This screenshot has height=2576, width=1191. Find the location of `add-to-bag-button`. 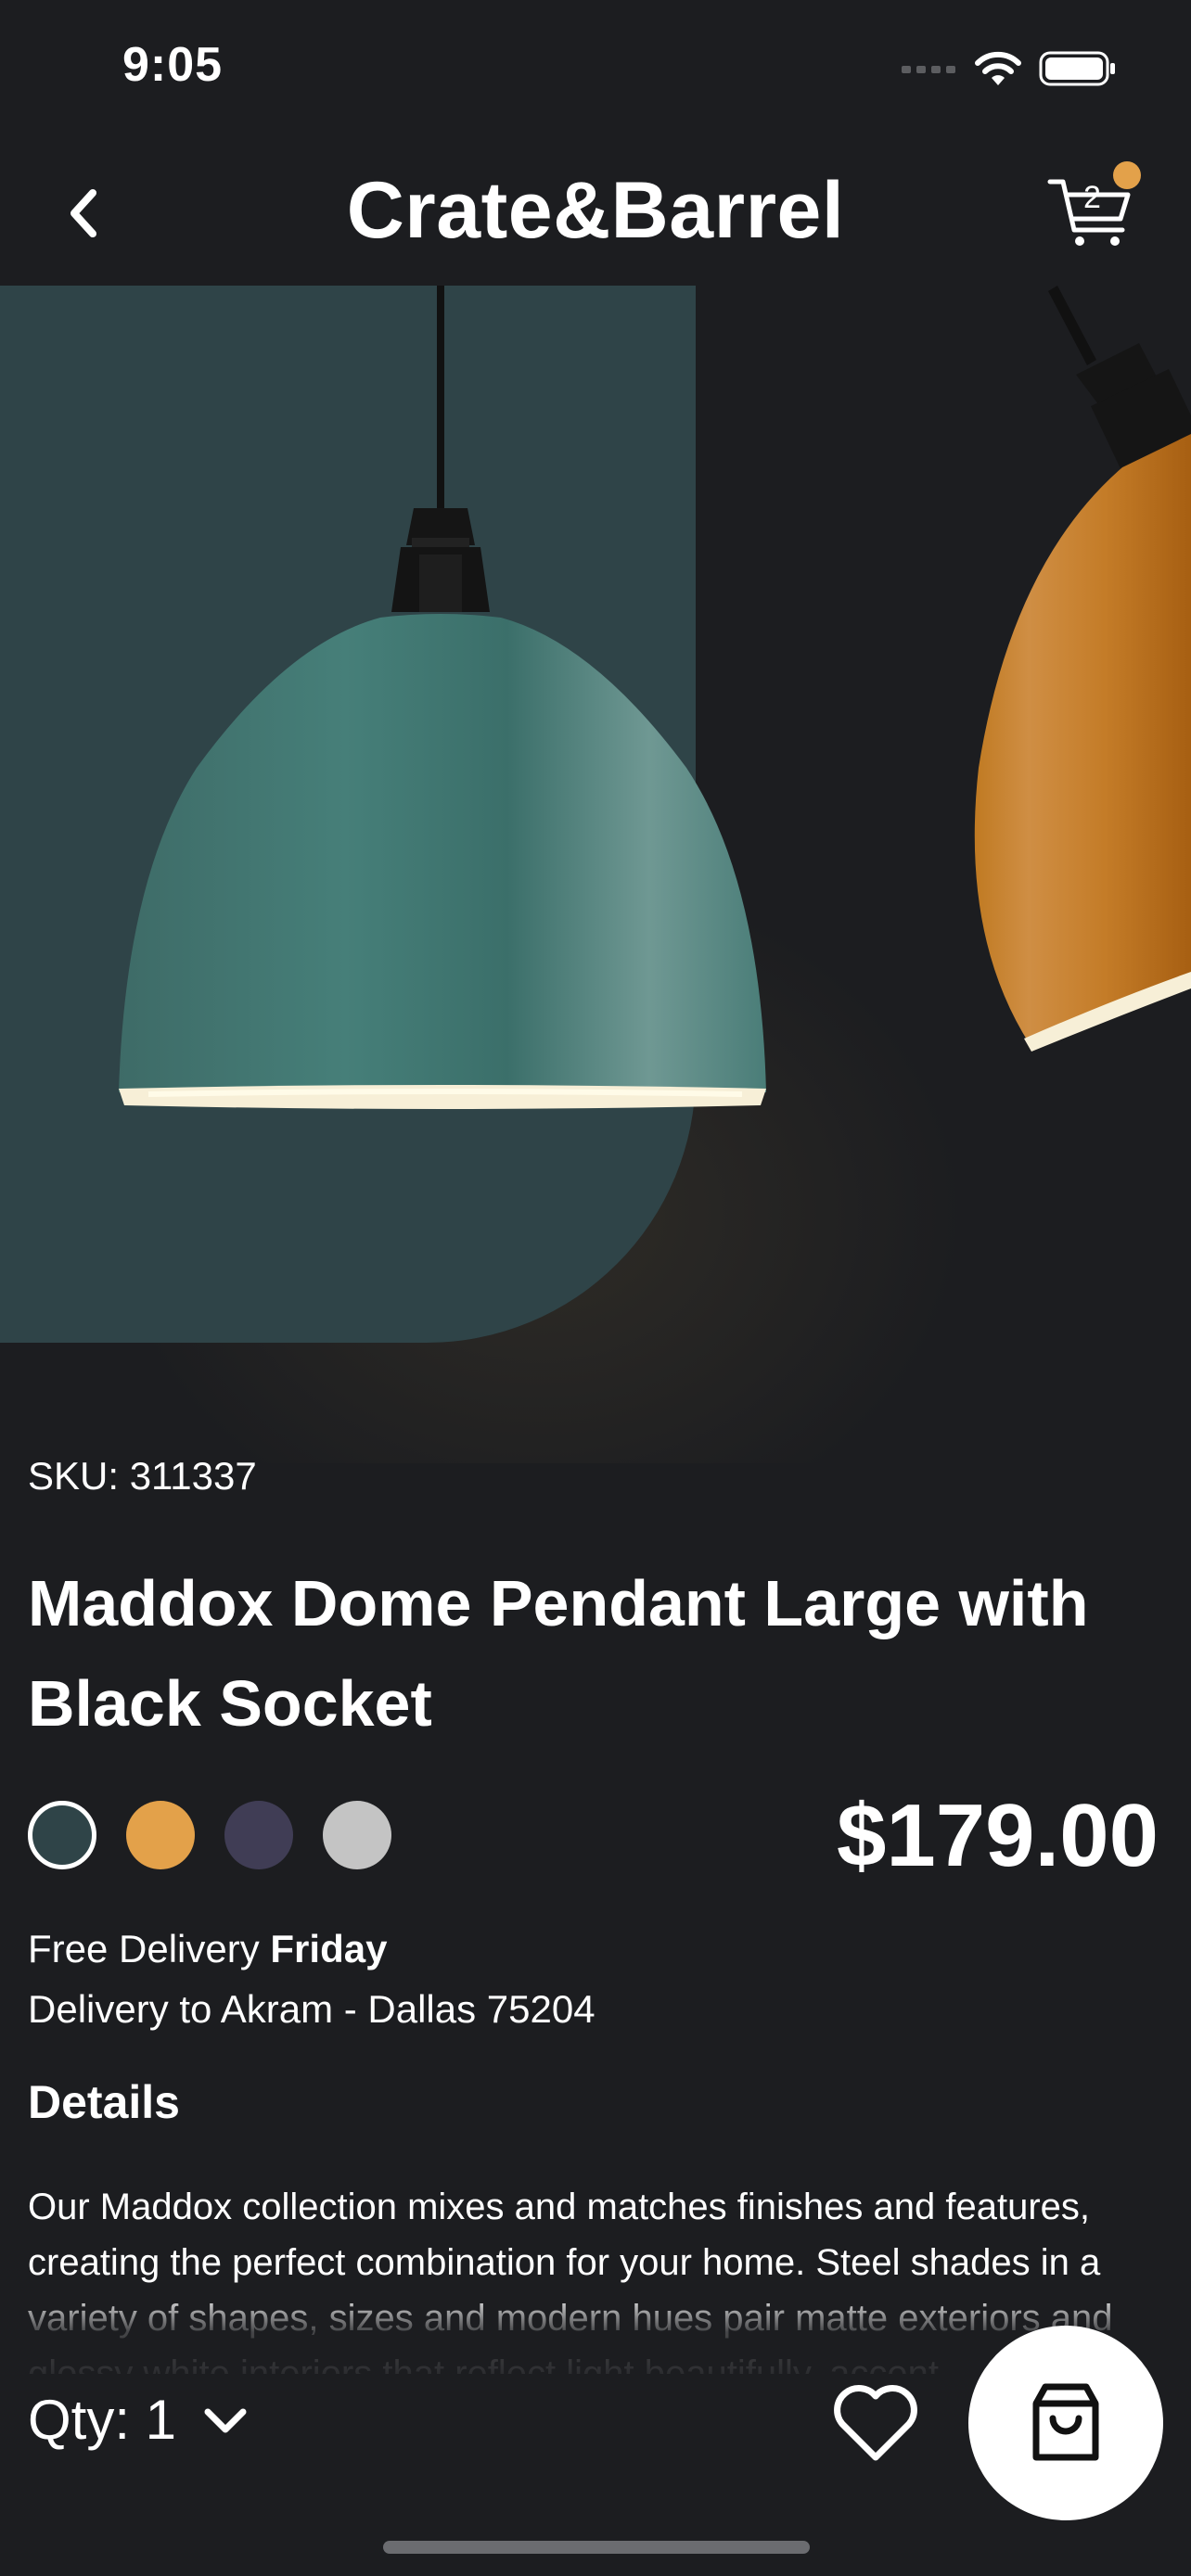

add-to-bag-button is located at coordinates (1065, 2423).